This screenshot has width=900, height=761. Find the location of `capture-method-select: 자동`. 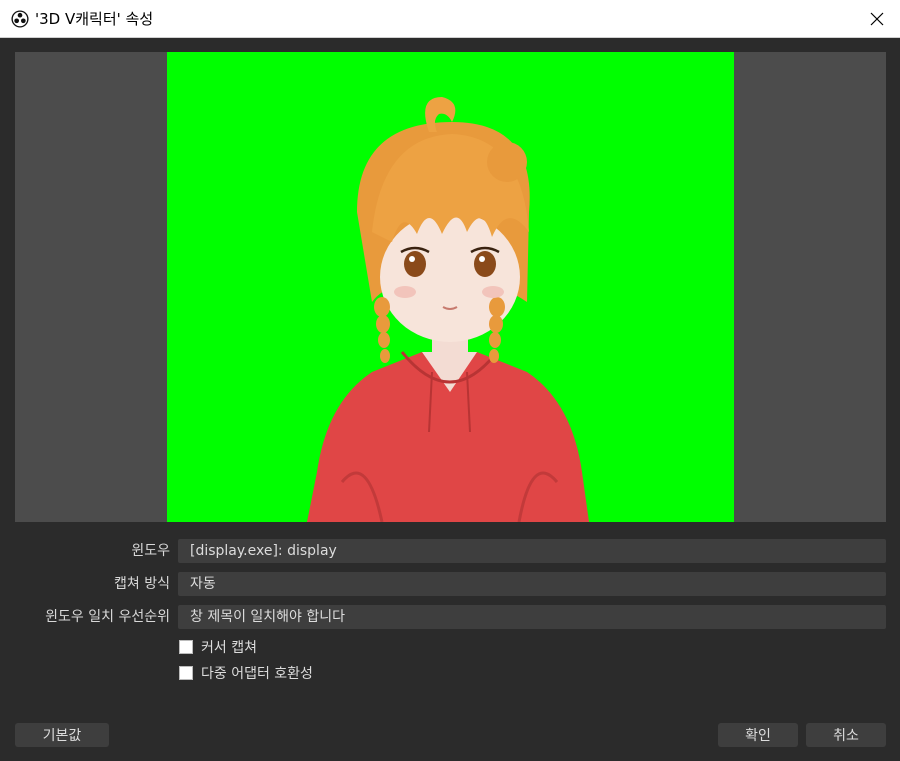

capture-method-select: 자동 is located at coordinates (532, 584).